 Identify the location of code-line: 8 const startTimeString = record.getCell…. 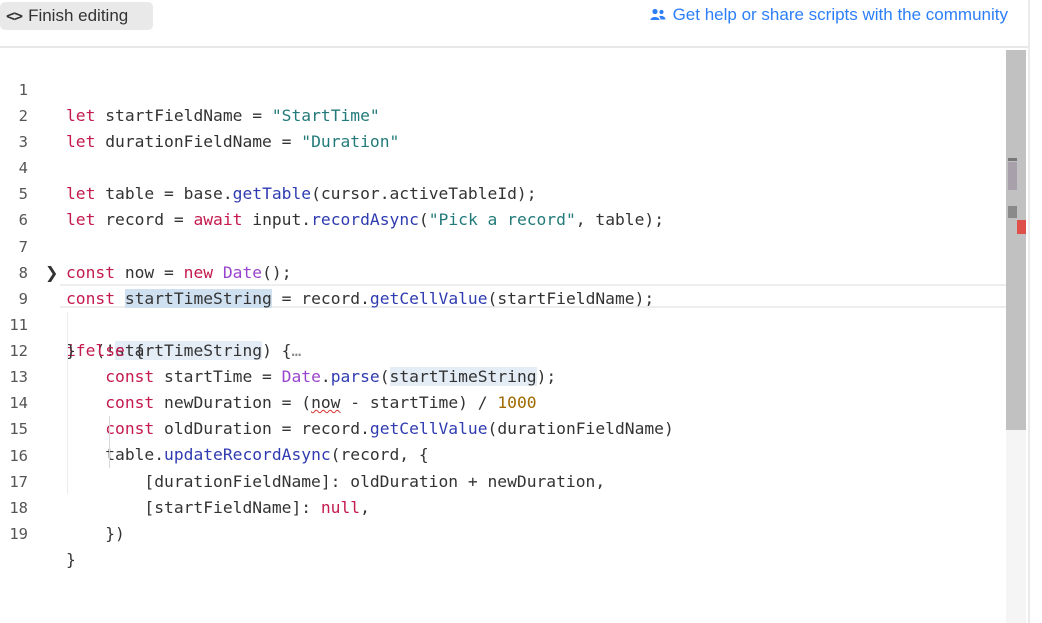
(327, 271).